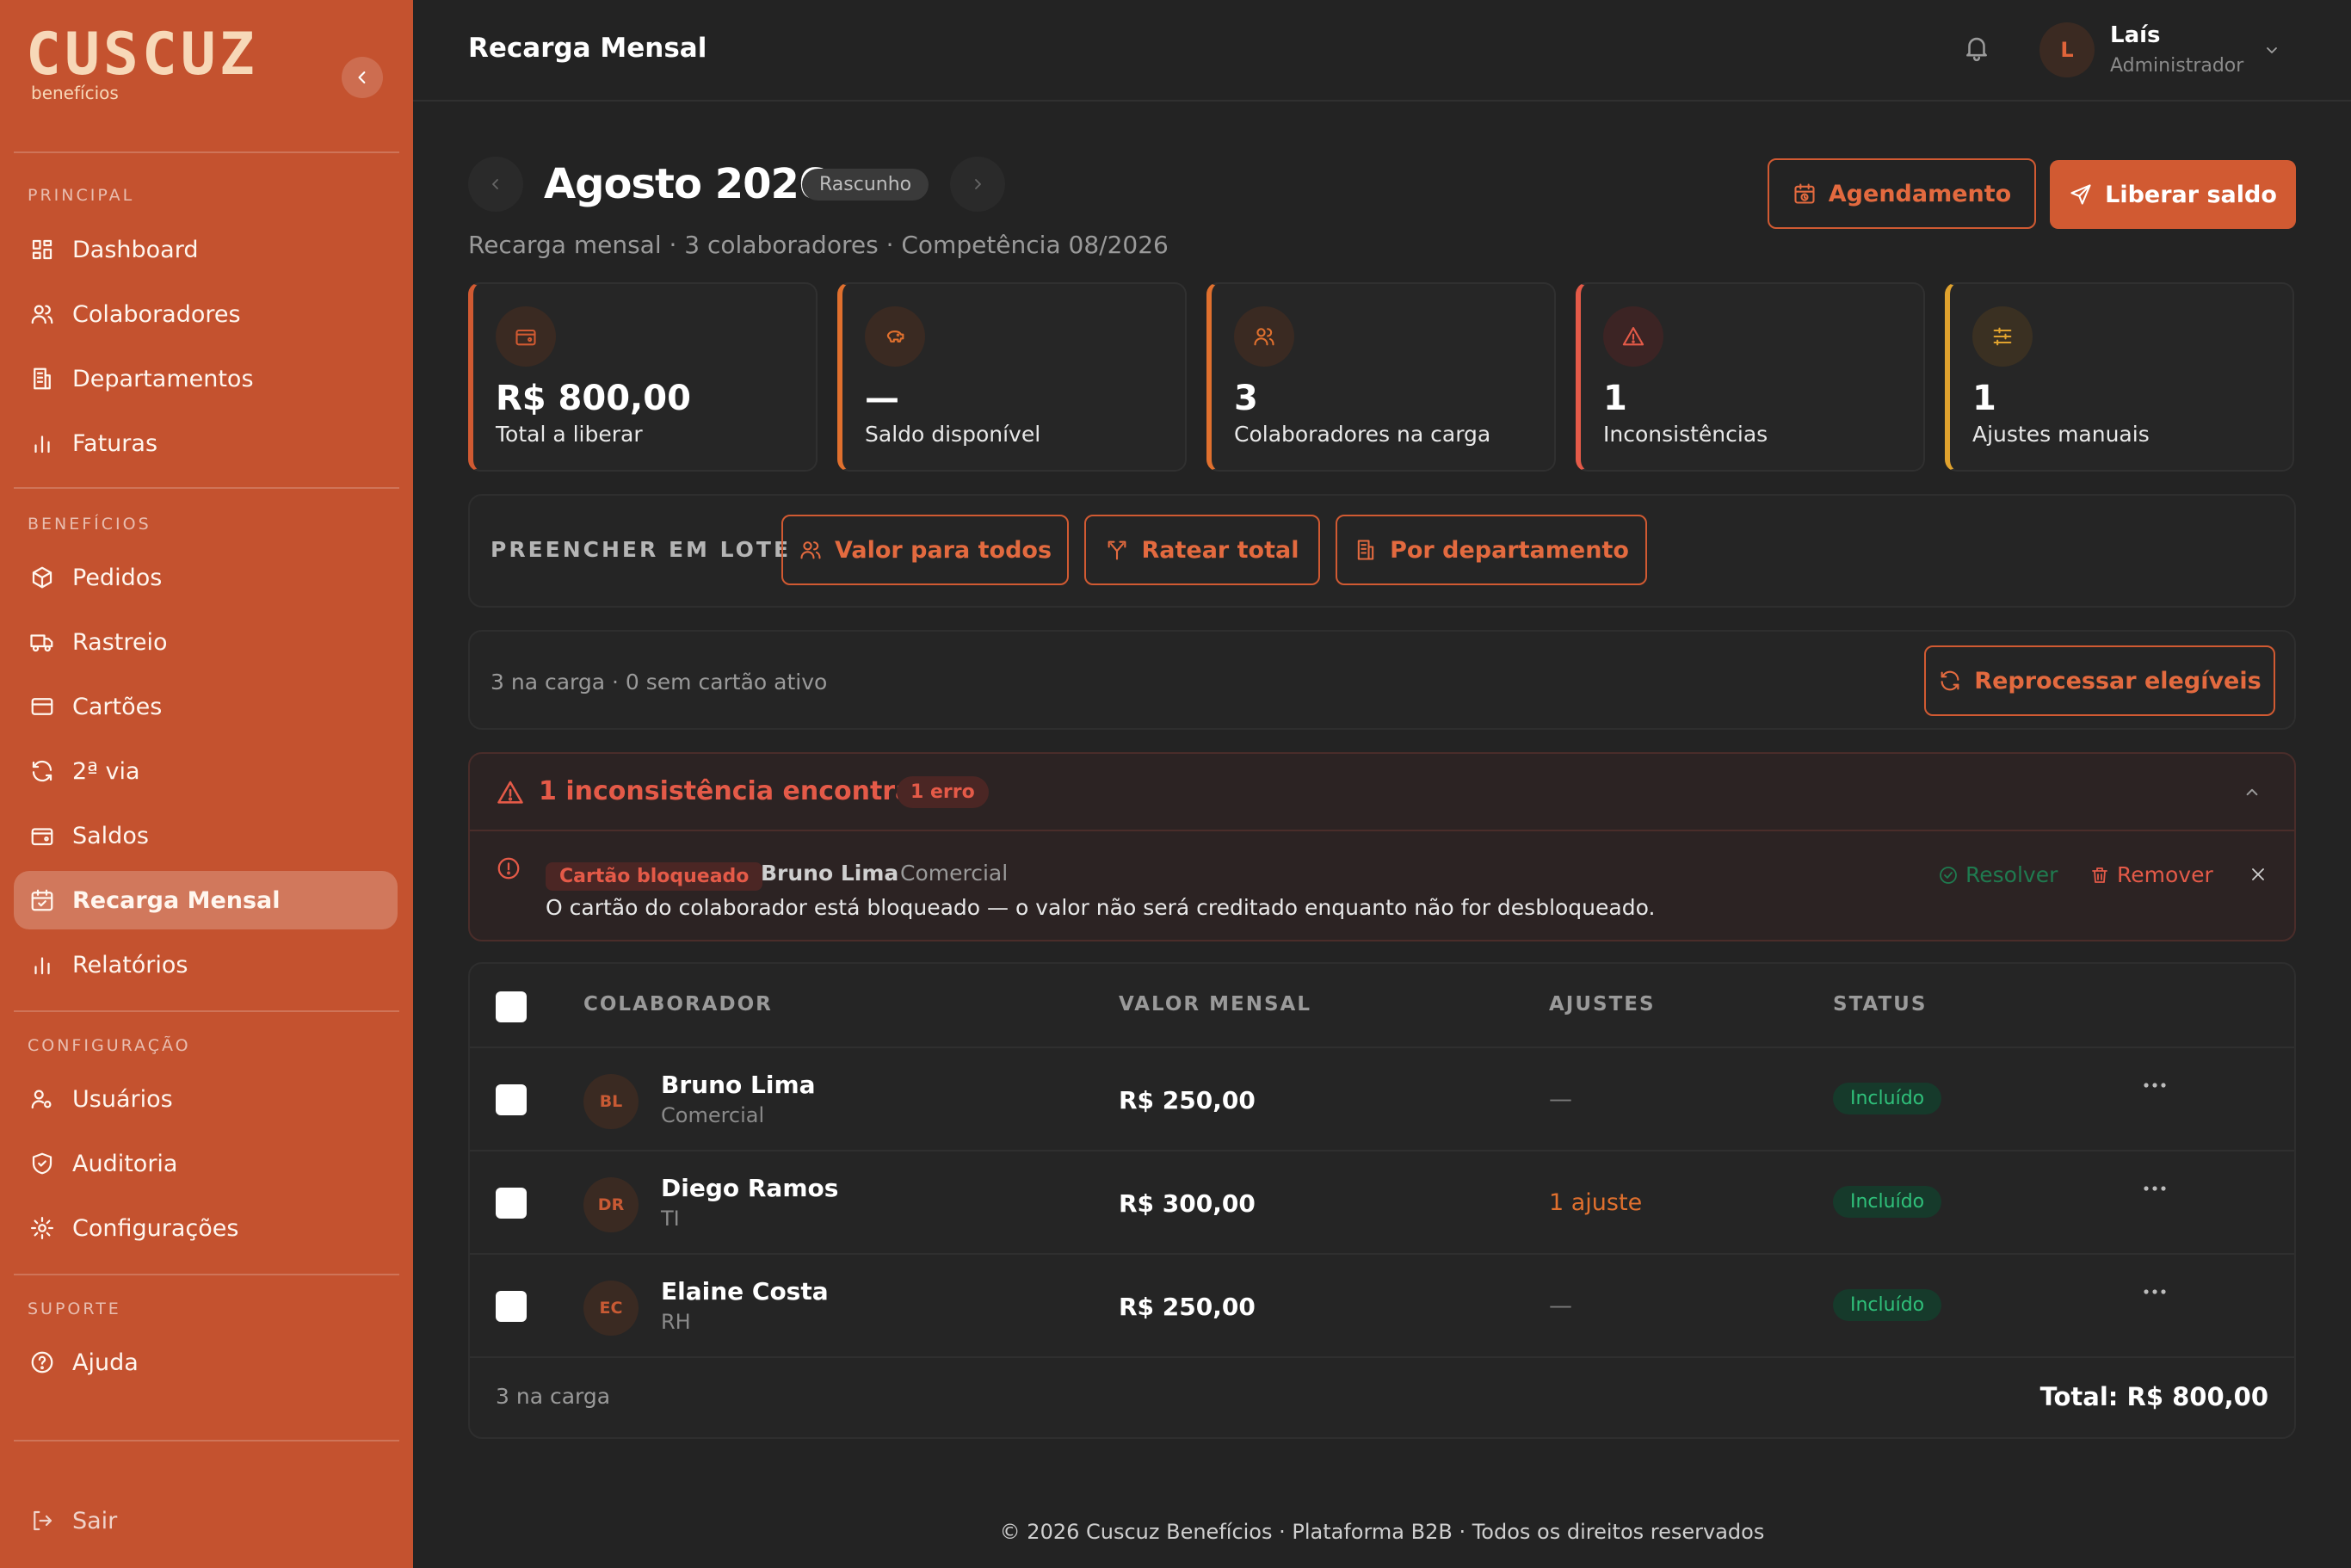  What do you see at coordinates (611, 1204) in the screenshot?
I see `avatar: DR` at bounding box center [611, 1204].